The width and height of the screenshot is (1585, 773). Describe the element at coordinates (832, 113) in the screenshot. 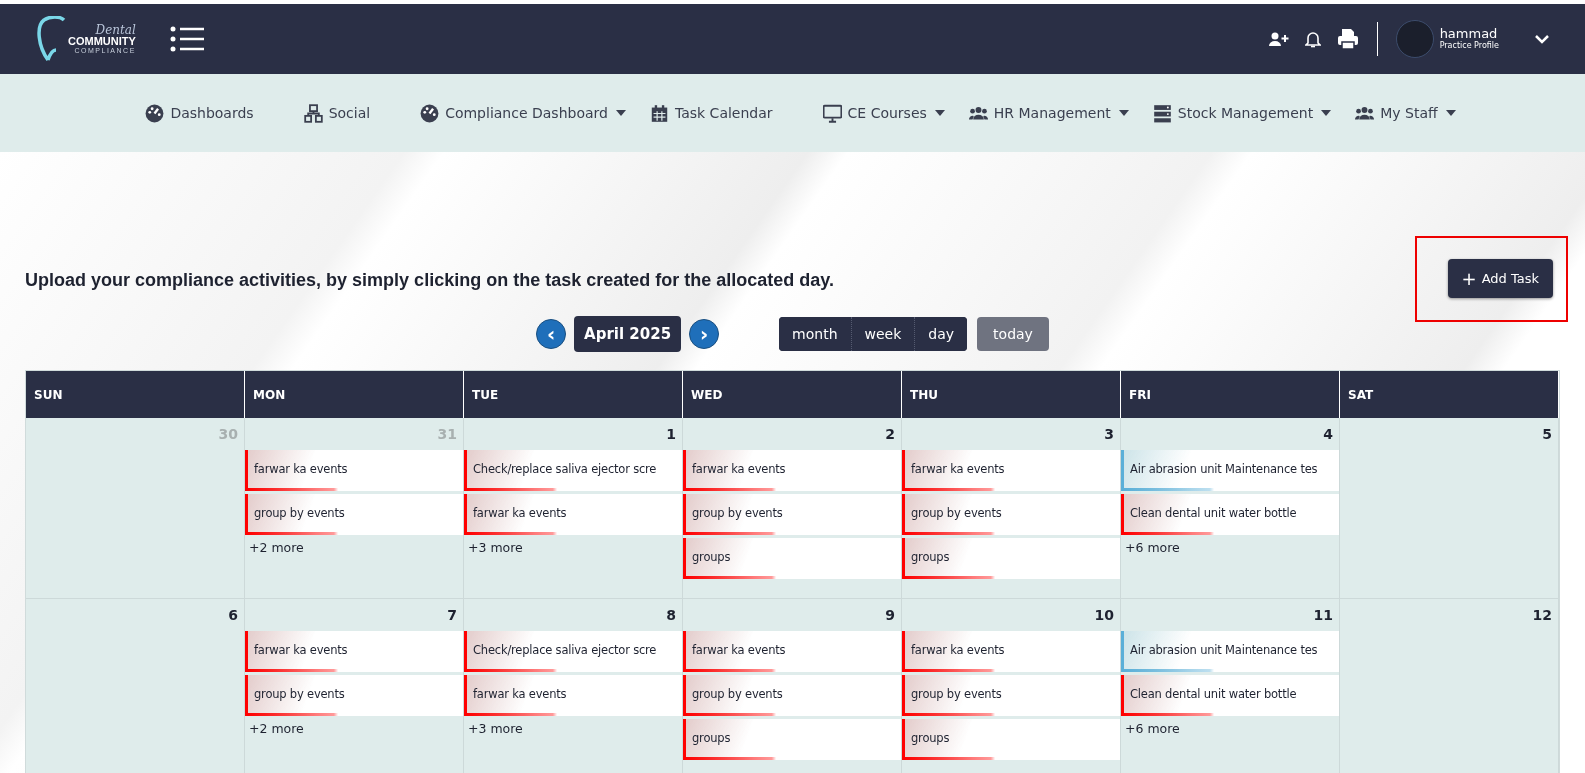

I see `monitor-icon` at that location.